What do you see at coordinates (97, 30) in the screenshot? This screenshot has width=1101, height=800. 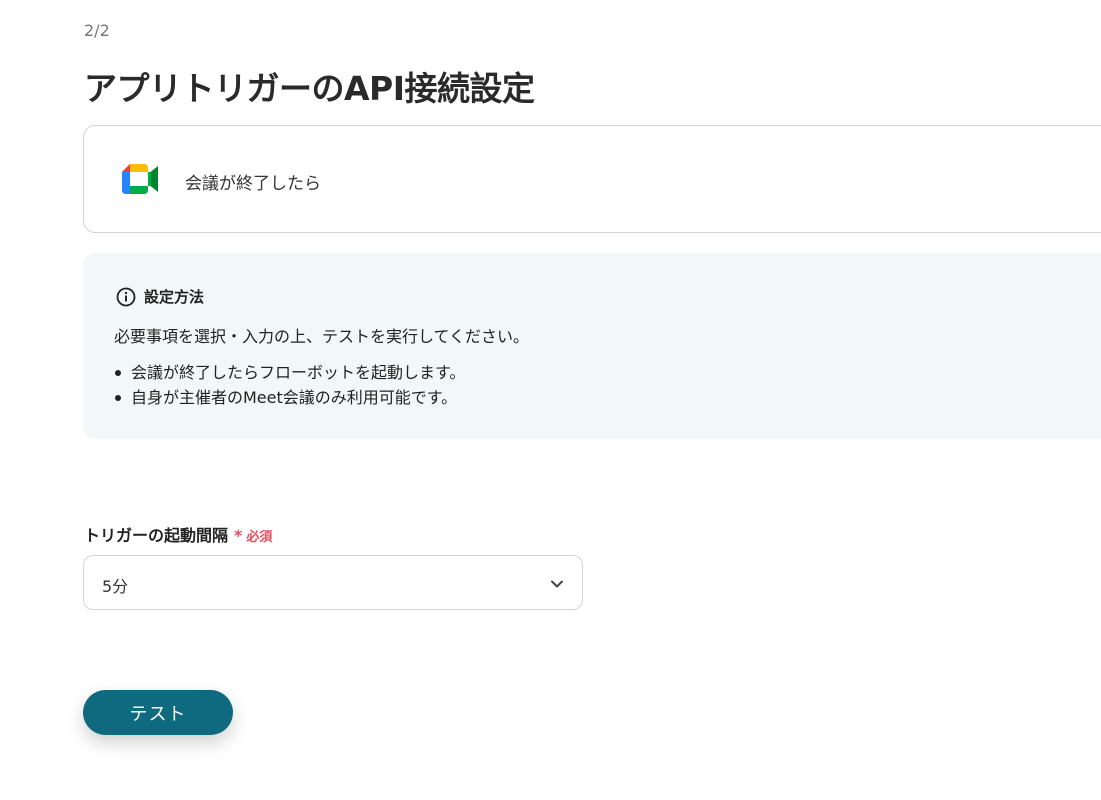 I see `step-indicator: 2/2` at bounding box center [97, 30].